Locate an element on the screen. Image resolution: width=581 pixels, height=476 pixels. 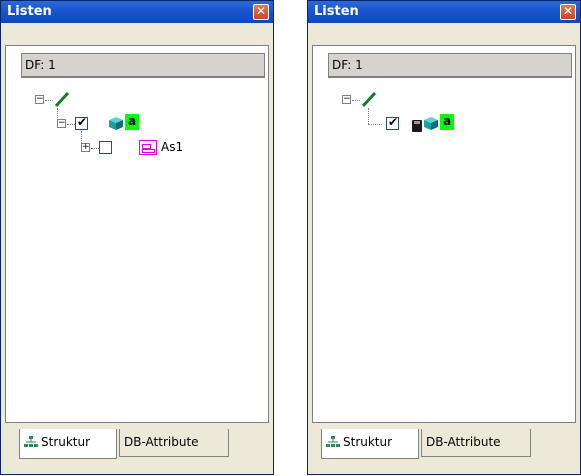
collapse-child-button: − is located at coordinates (61, 123).